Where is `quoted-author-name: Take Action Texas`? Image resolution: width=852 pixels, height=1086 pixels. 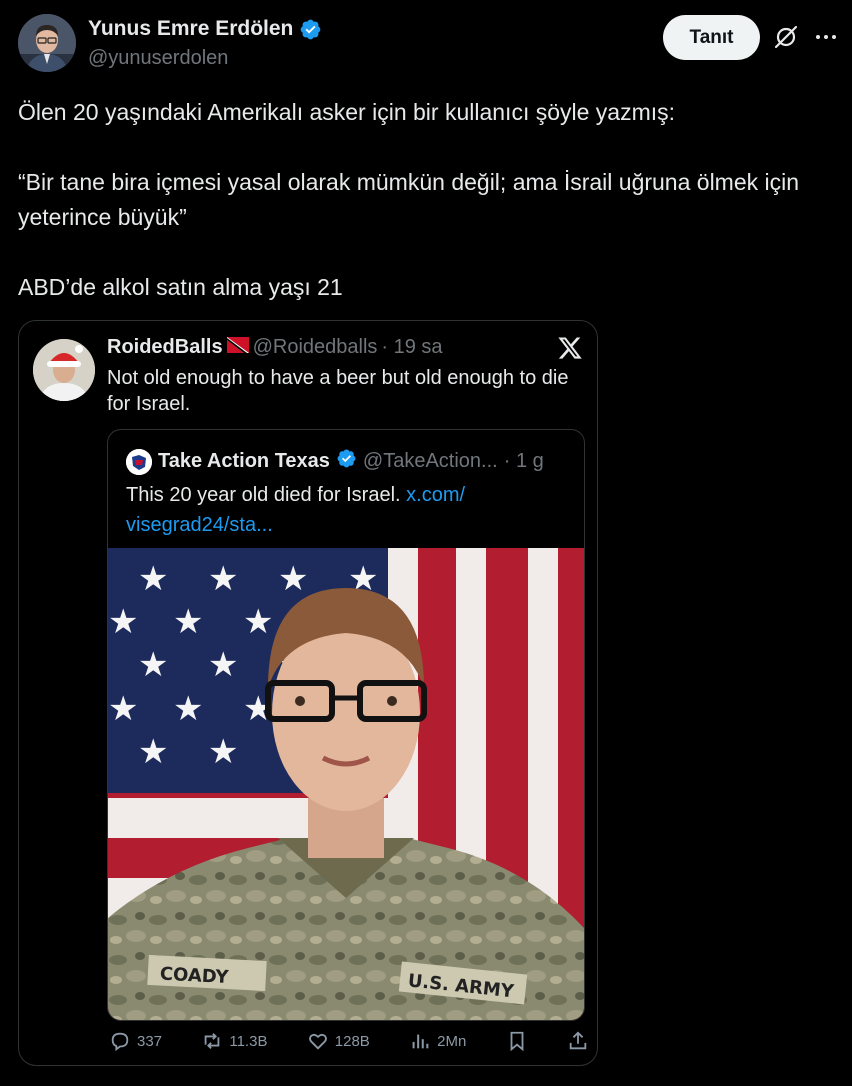 quoted-author-name: Take Action Texas is located at coordinates (244, 461).